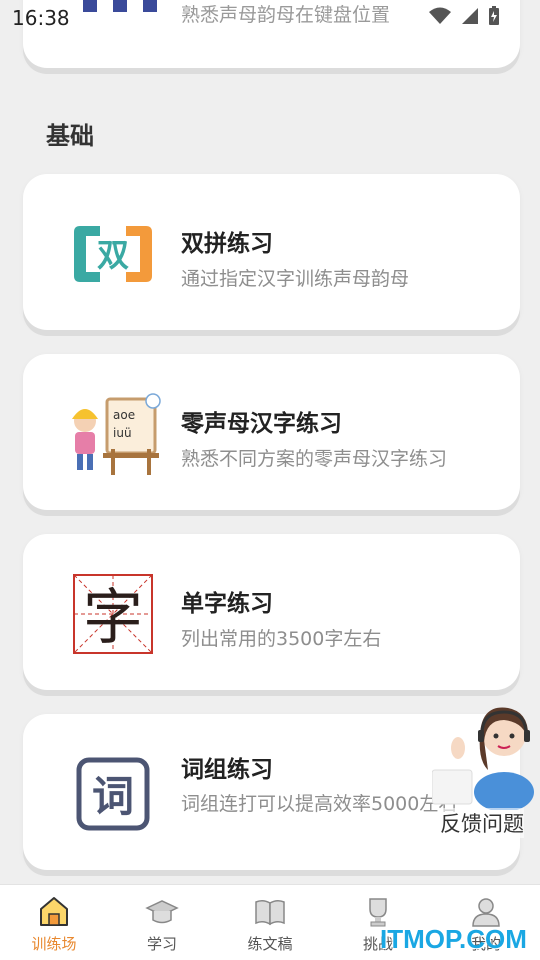  I want to click on status-icons, so click(464, 16).